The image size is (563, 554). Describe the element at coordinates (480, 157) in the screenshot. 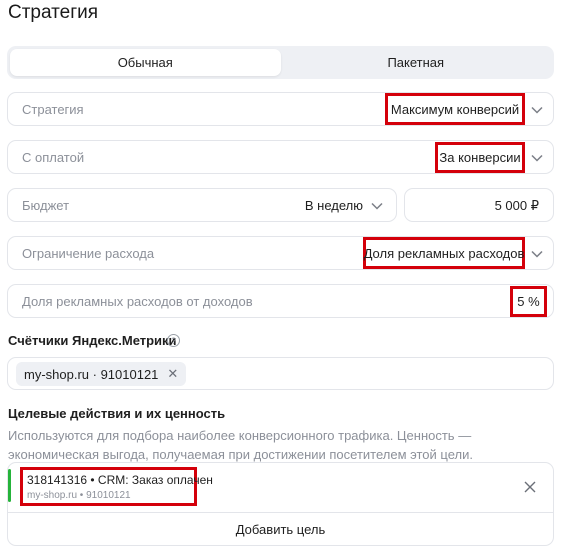

I see `payment-value: За конверсии` at that location.